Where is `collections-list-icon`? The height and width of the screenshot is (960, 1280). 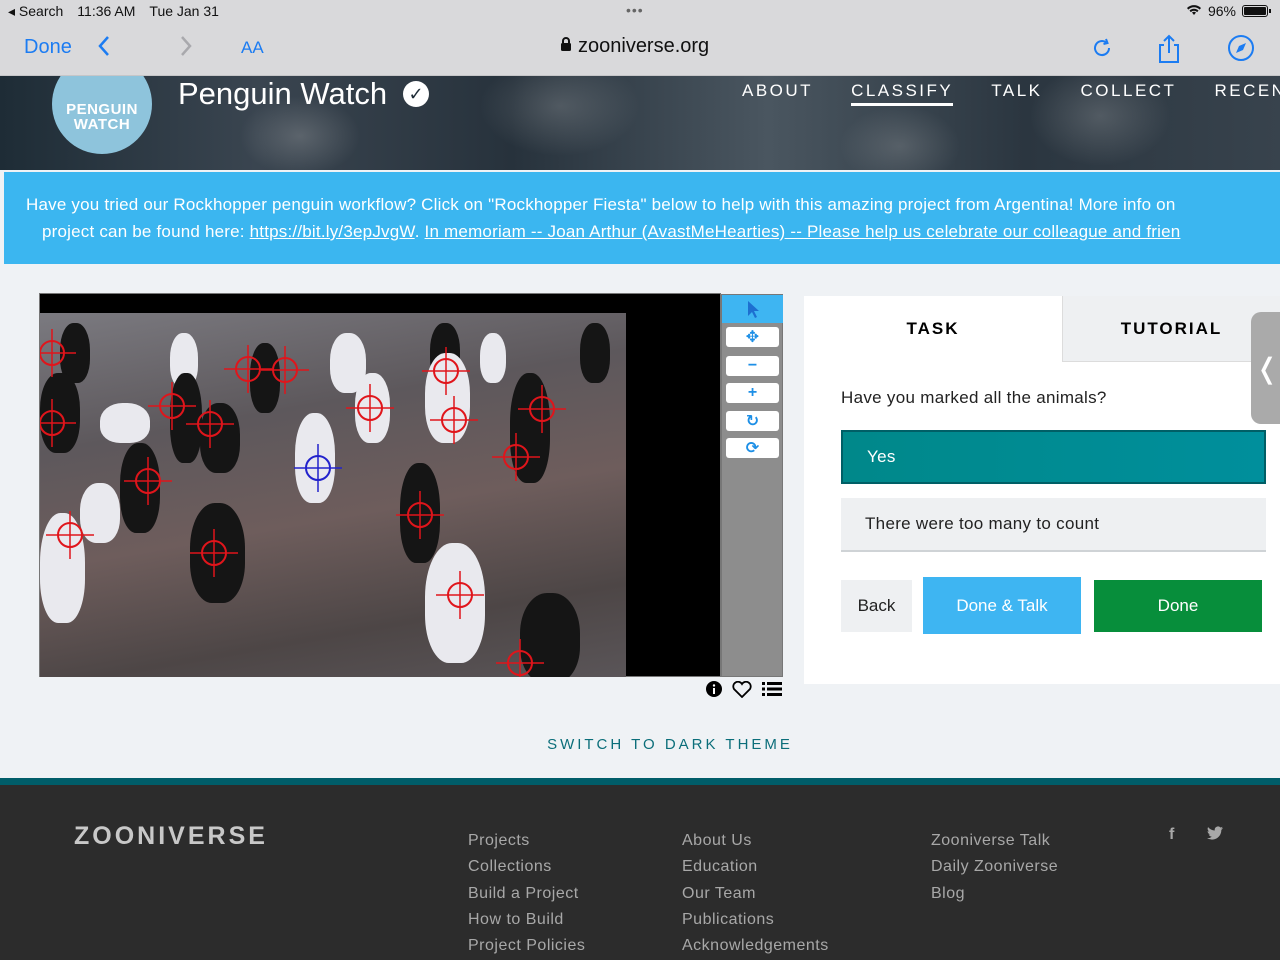 collections-list-icon is located at coordinates (772, 692).